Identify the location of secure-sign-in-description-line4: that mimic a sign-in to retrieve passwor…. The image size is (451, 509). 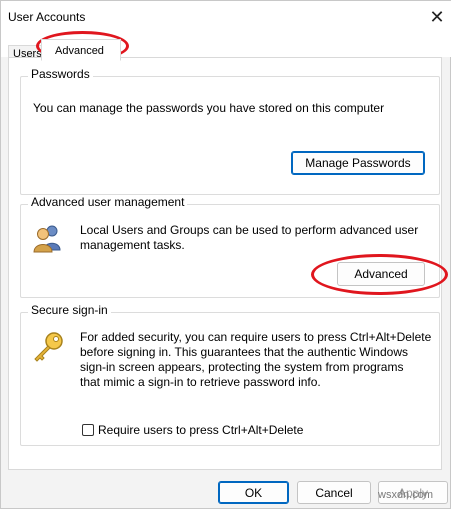
(200, 382).